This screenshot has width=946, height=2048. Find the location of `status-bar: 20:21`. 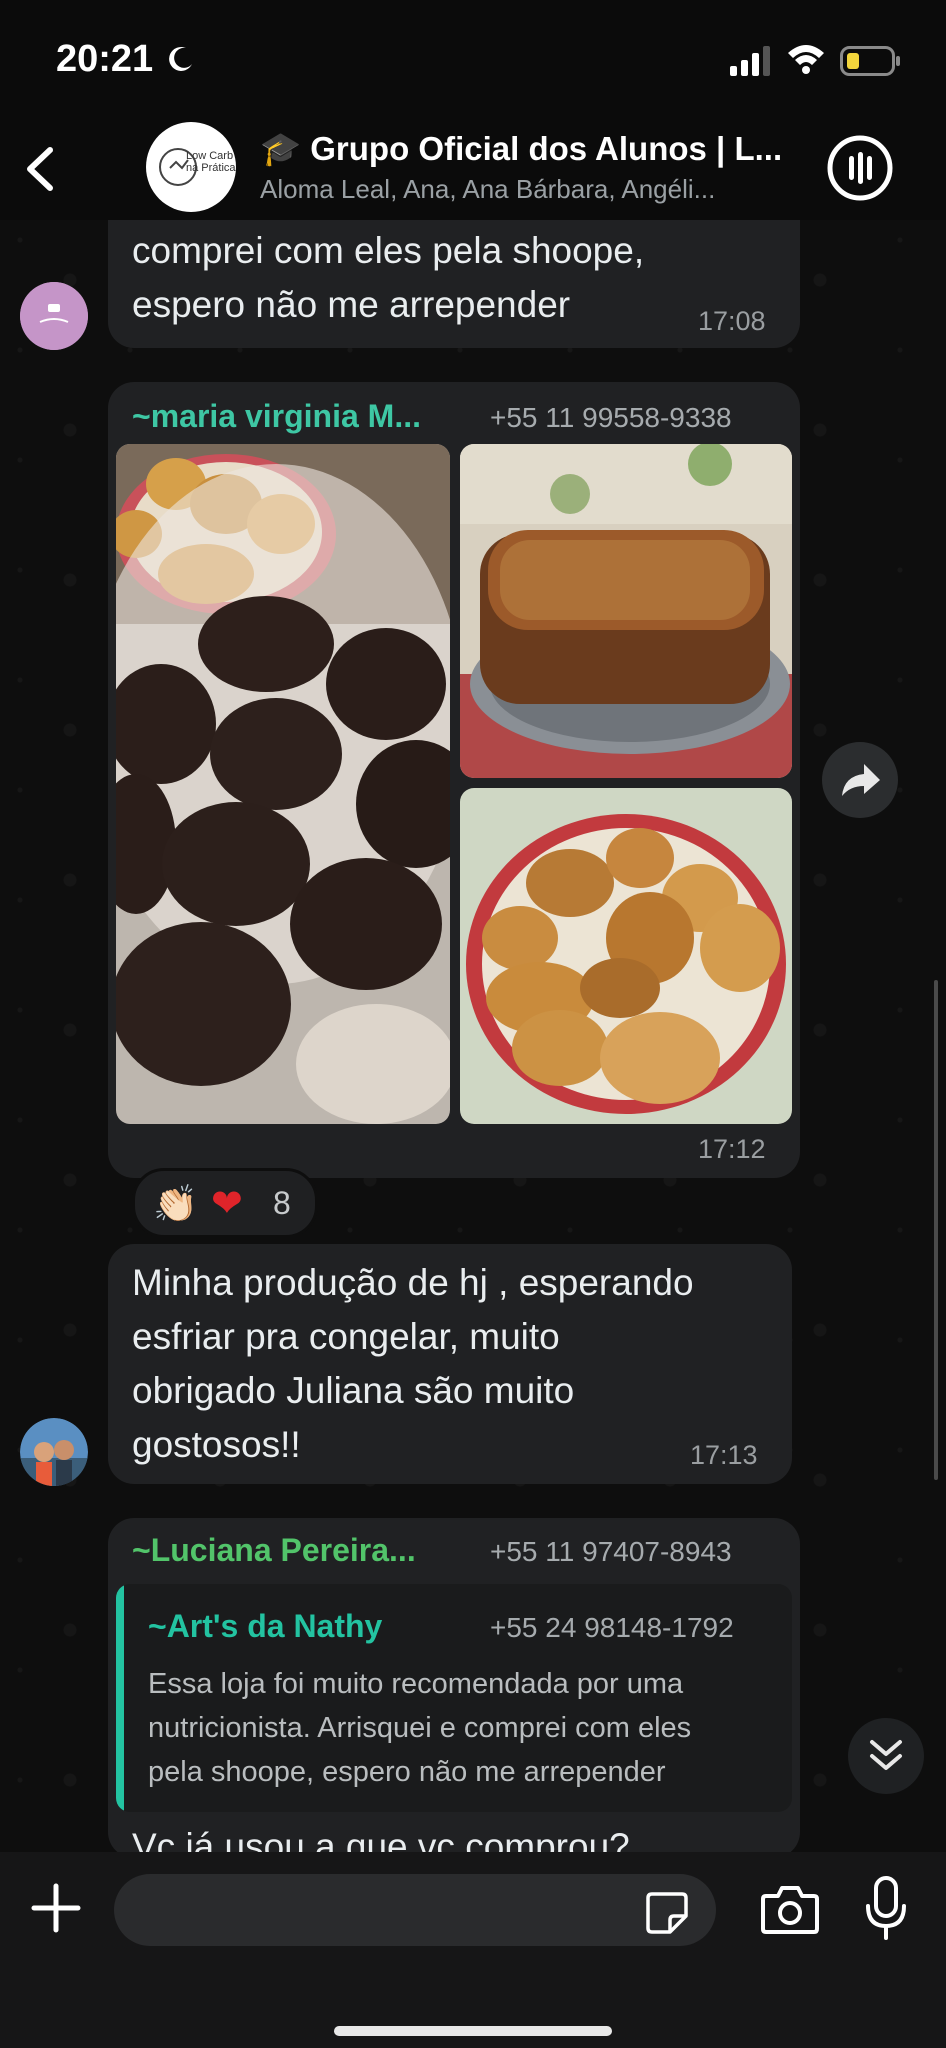

status-bar: 20:21 is located at coordinates (473, 60).